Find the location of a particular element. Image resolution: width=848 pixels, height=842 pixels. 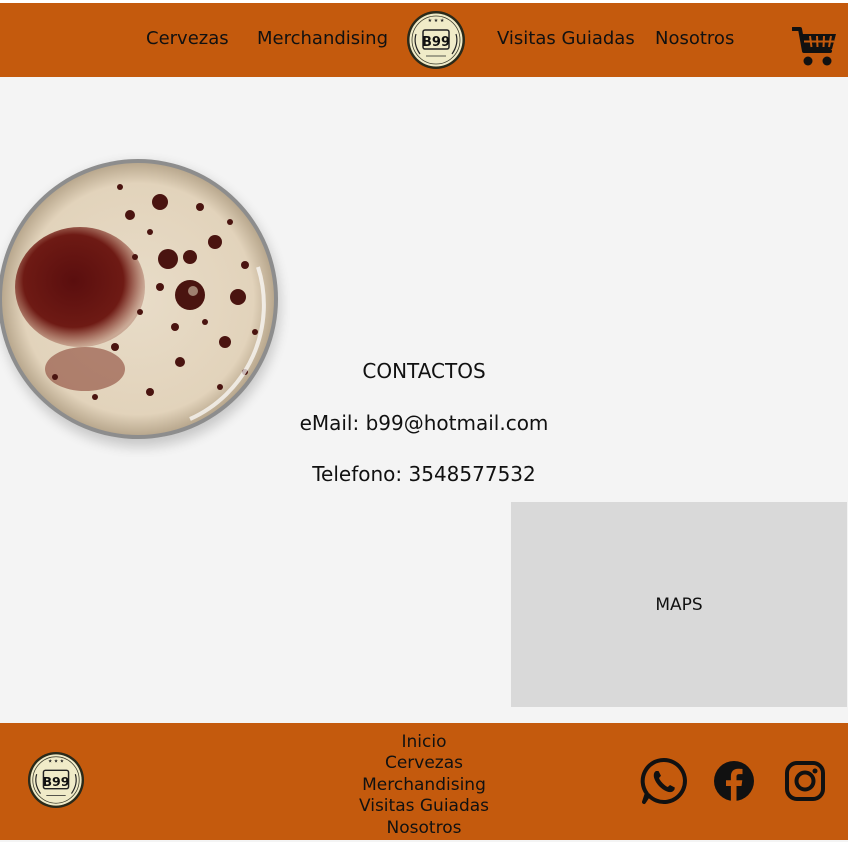

footer-link-merchandising: Merchandising is located at coordinates (424, 785).